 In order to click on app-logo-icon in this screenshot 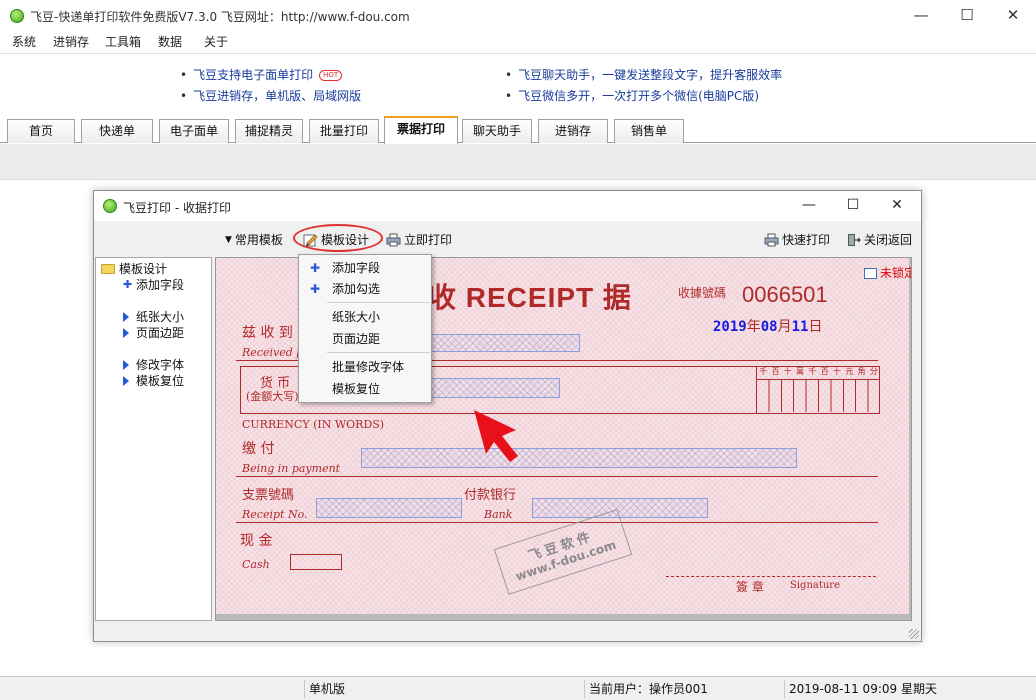, I will do `click(17, 16)`.